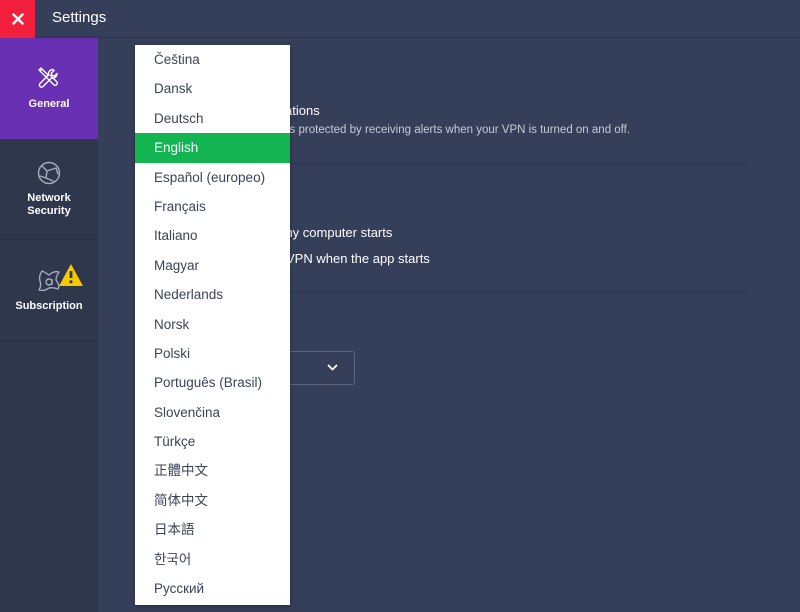 The image size is (800, 612). I want to click on language-option: 日本語, so click(212, 529).